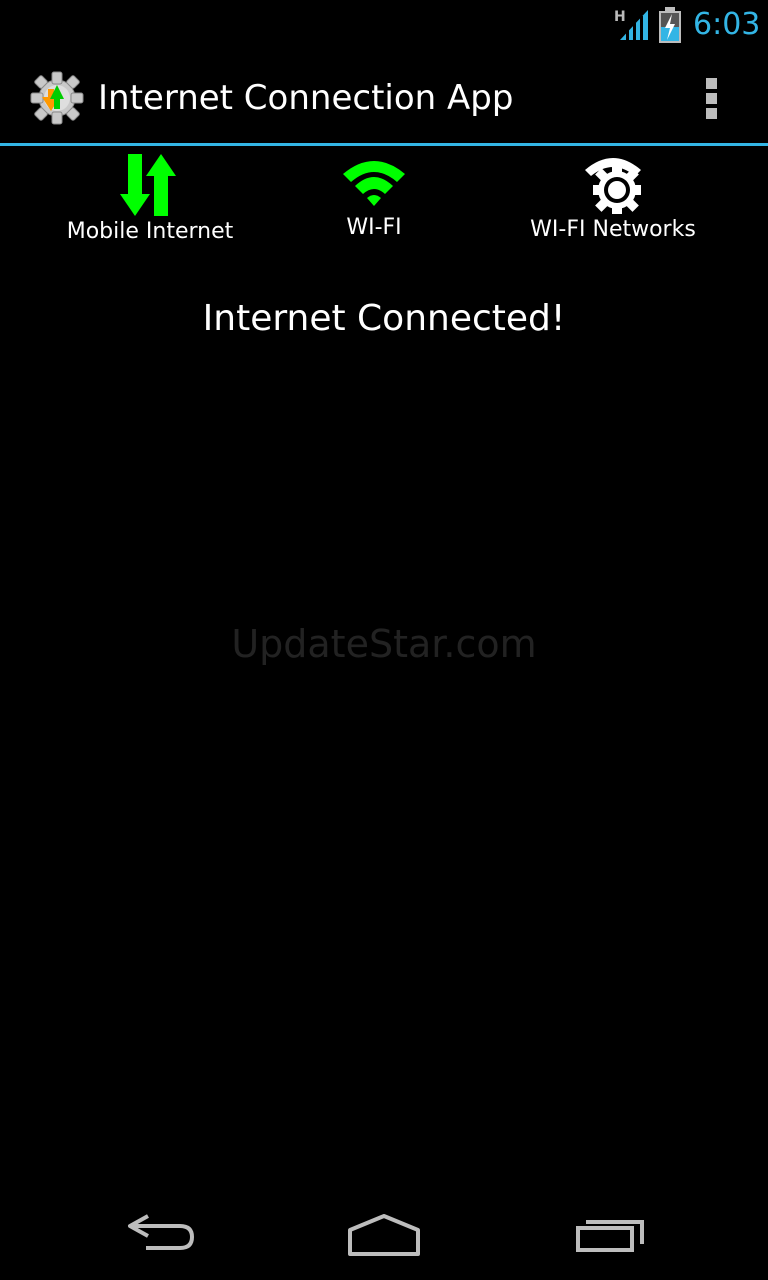 The height and width of the screenshot is (1280, 768). Describe the element at coordinates (620, 17) in the screenshot. I see `network-type-label: H` at that location.